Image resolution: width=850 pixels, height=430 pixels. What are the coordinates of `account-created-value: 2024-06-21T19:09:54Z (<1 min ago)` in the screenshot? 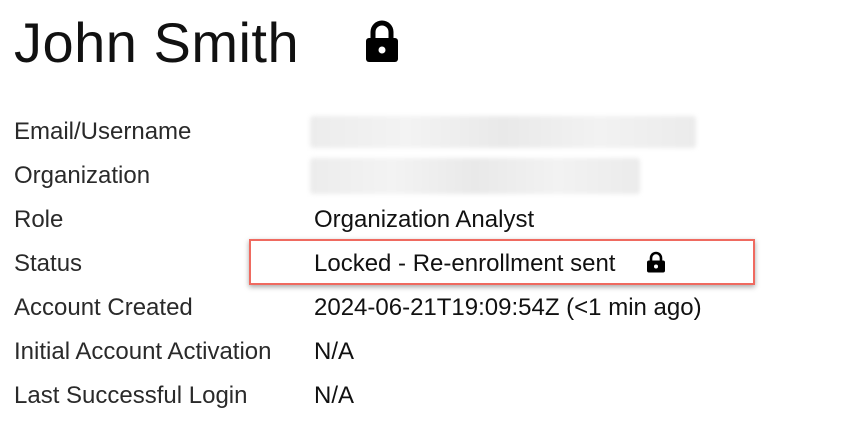 It's located at (508, 307).